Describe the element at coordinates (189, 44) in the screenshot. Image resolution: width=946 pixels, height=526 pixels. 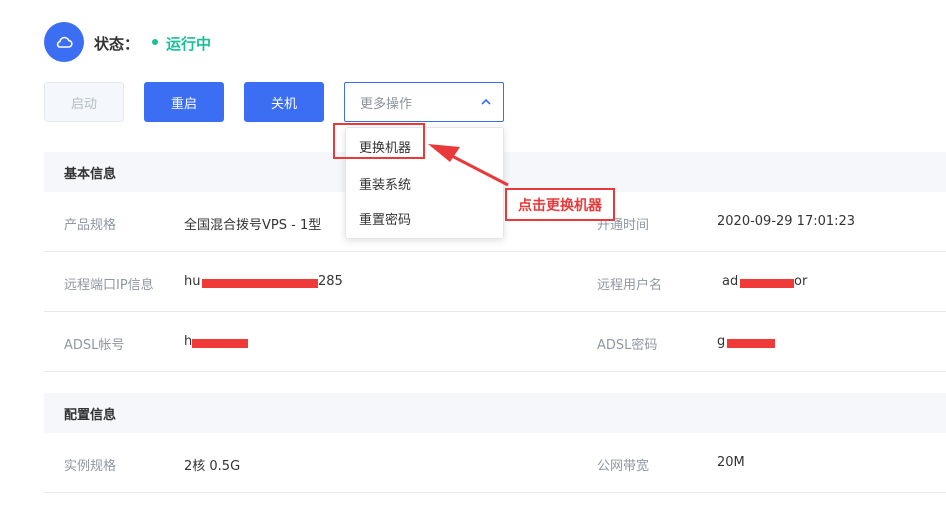
I see `status-value: 运行中` at that location.